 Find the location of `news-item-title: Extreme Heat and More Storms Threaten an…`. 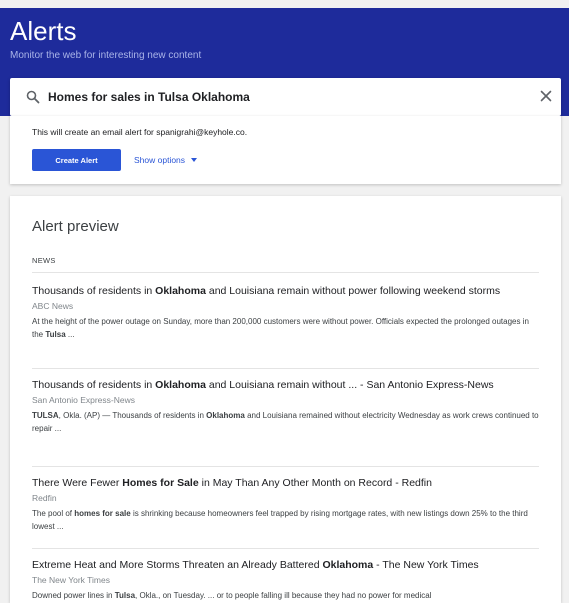

news-item-title: Extreme Heat and More Storms Threaten an… is located at coordinates (287, 565).